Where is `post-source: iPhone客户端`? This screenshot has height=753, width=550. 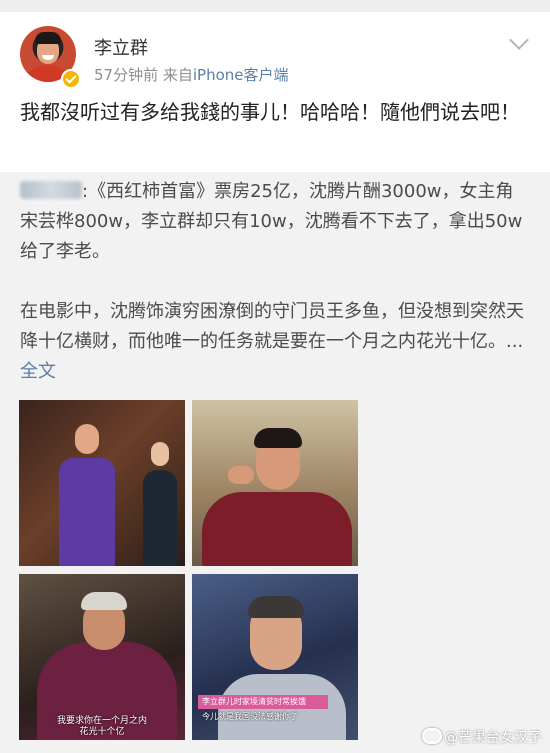 post-source: iPhone客户端 is located at coordinates (241, 75).